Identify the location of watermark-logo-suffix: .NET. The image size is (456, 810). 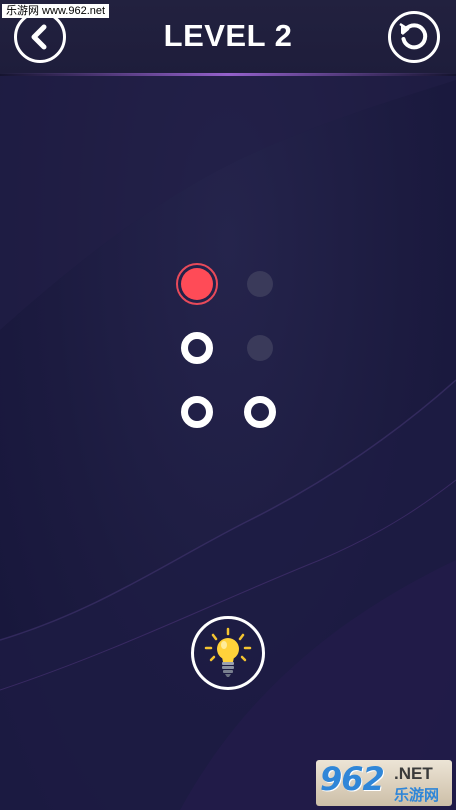
(413, 773).